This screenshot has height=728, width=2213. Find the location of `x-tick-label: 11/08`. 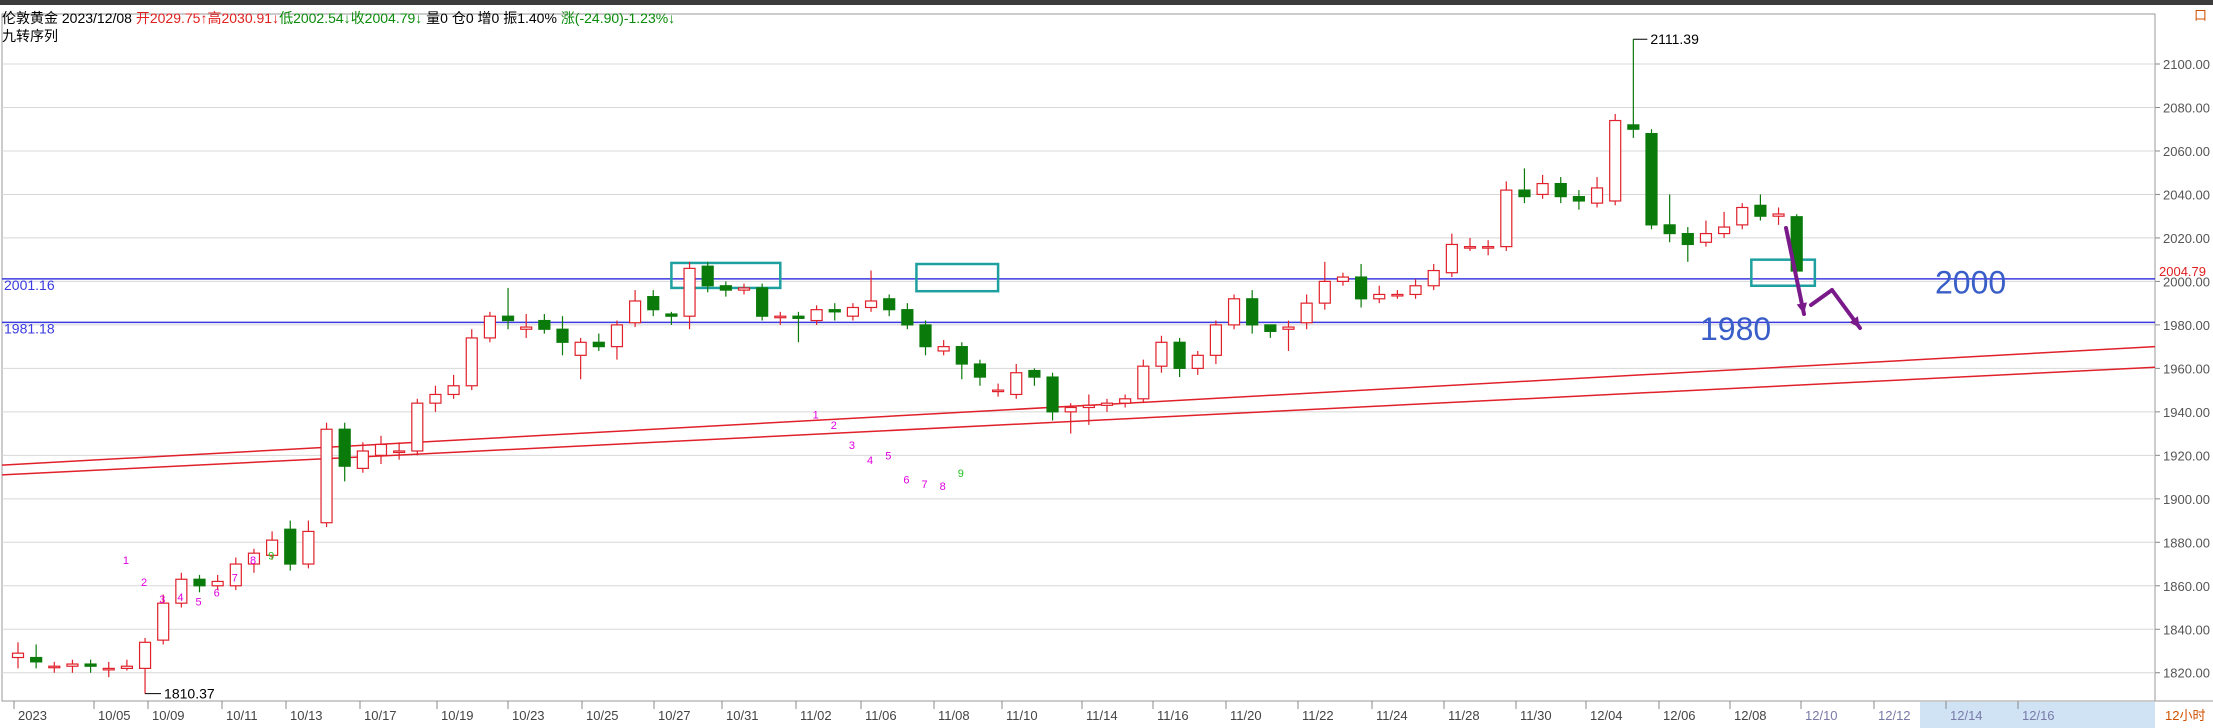

x-tick-label: 11/08 is located at coordinates (954, 715).